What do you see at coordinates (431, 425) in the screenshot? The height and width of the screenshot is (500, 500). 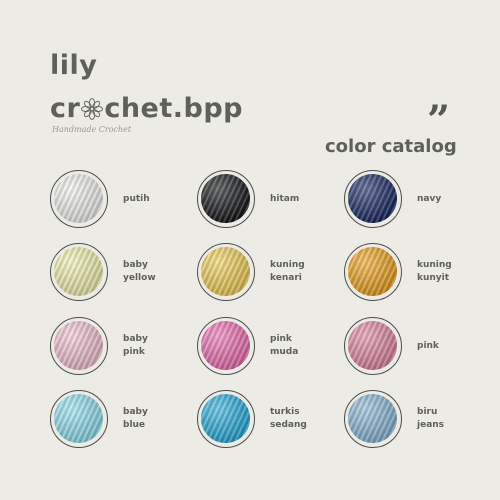 I see `color-name-line-2: jeans` at bounding box center [431, 425].